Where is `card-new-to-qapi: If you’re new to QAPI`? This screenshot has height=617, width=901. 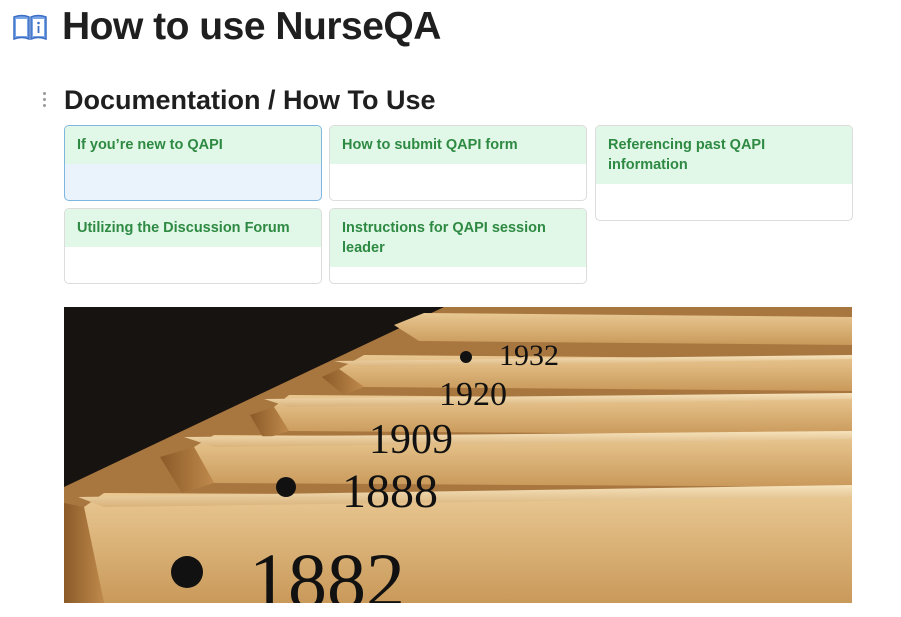 card-new-to-qapi: If you’re new to QAPI is located at coordinates (193, 163).